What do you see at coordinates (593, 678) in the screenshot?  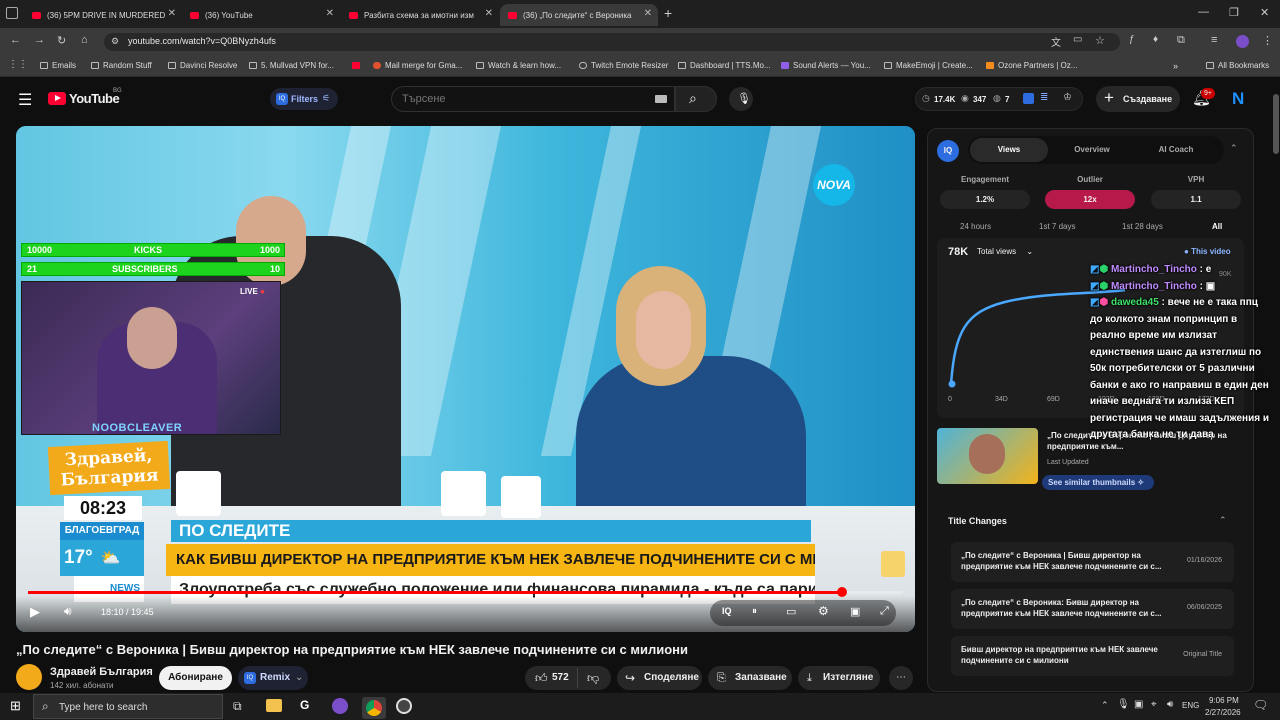 I see `dislike-icon: 👎︎` at bounding box center [593, 678].